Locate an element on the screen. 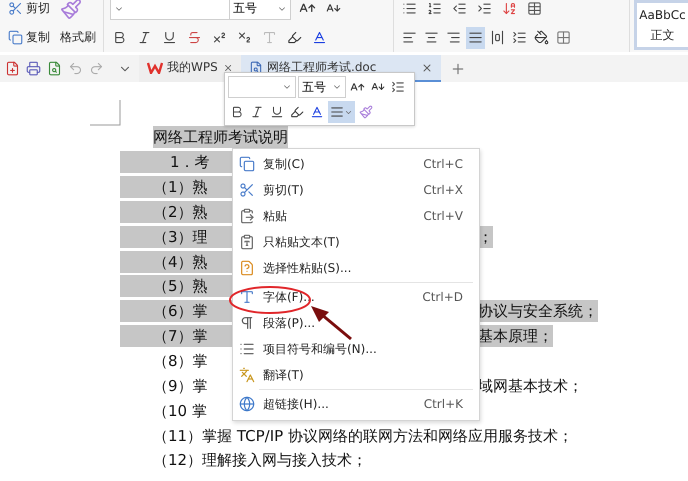  document-text: （5）熟 is located at coordinates (176, 286).